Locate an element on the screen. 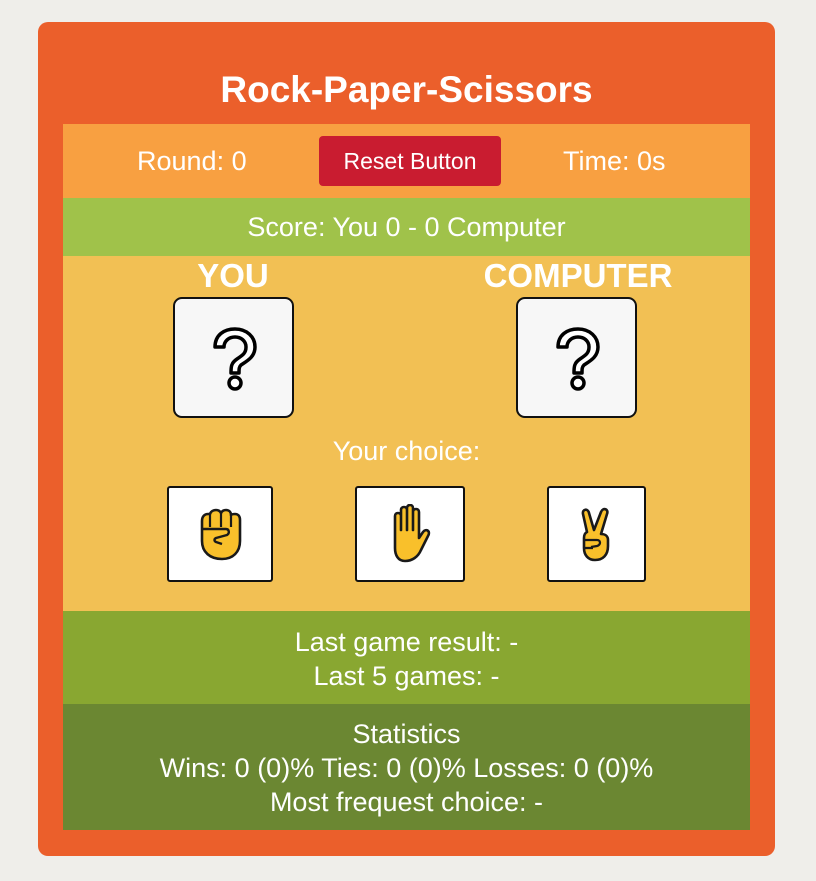 The height and width of the screenshot is (881, 816). raised-hand-icon is located at coordinates (412, 533).